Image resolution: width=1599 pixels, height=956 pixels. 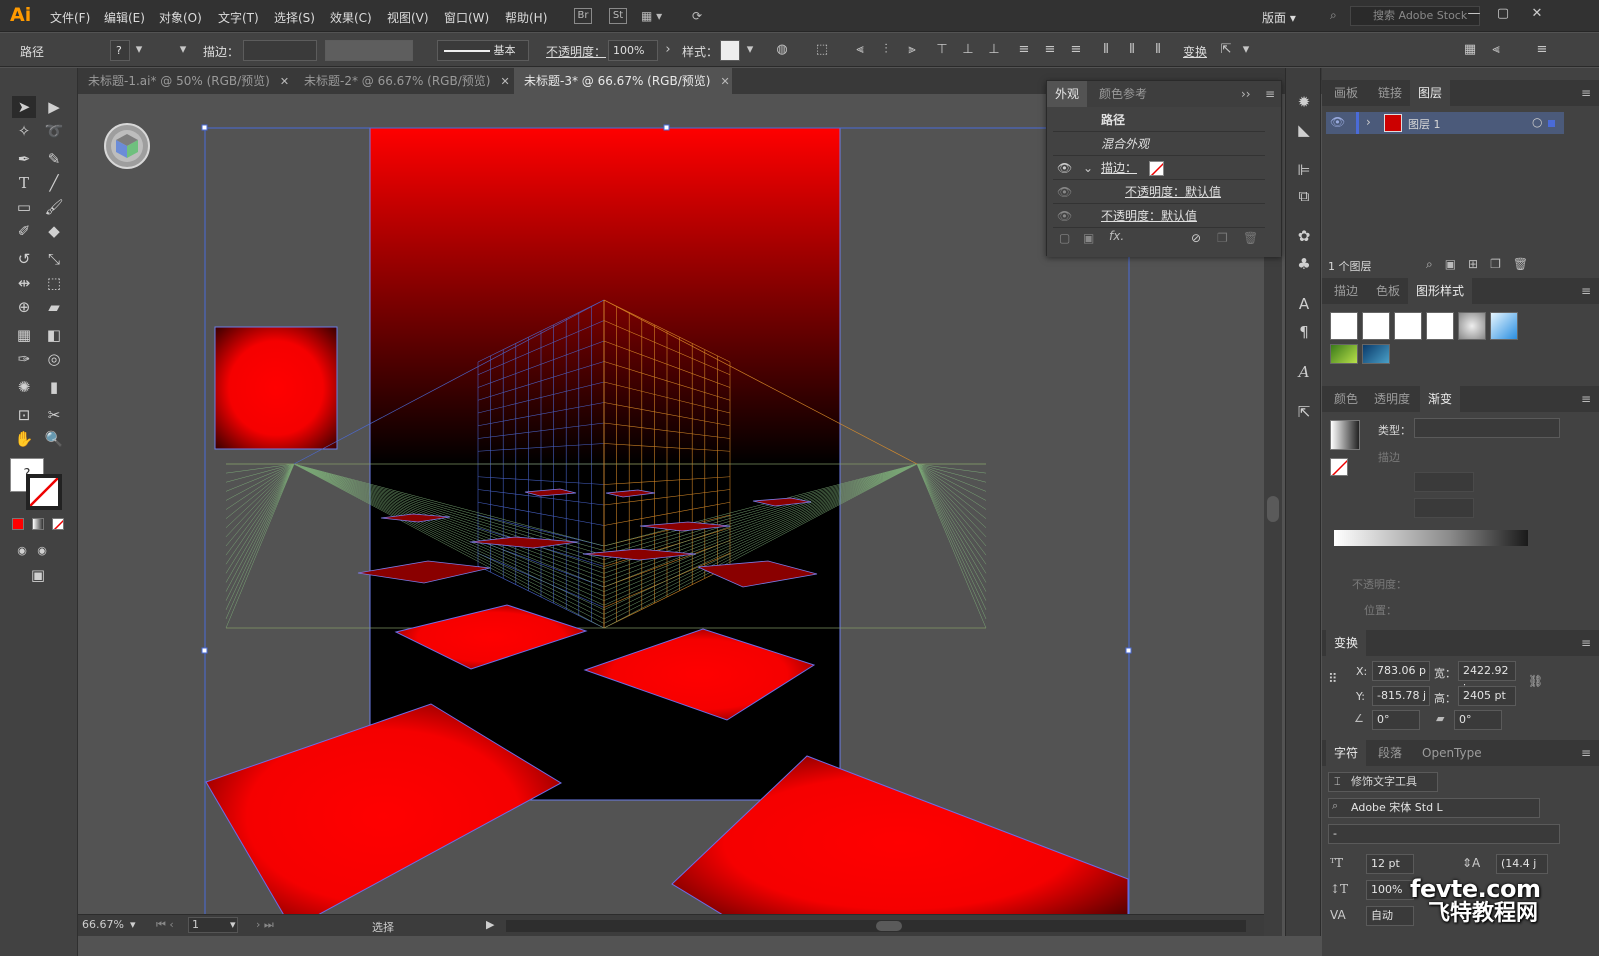 I want to click on fx-icon: fx., so click(x=1116, y=236).